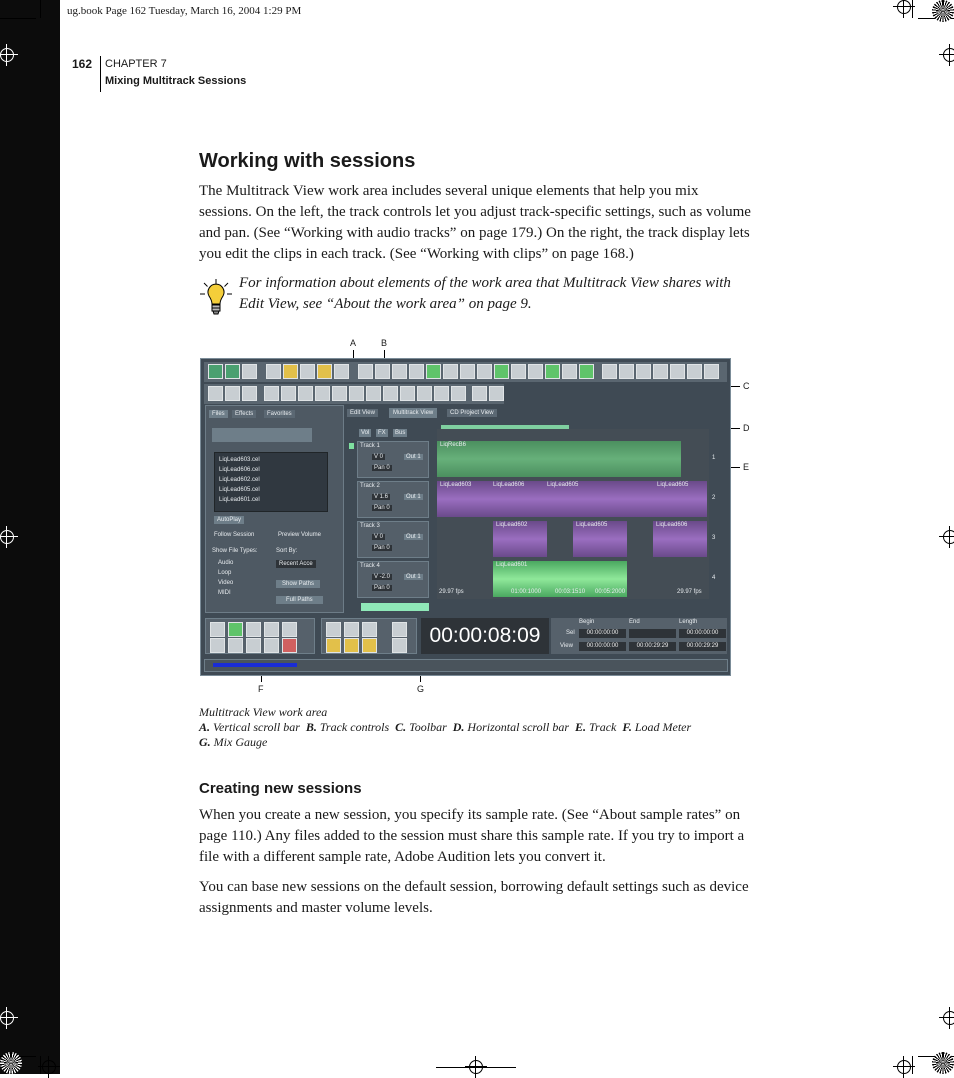 This screenshot has width=954, height=1078. What do you see at coordinates (382, 577) in the screenshot?
I see `track-volume: V -2.0` at bounding box center [382, 577].